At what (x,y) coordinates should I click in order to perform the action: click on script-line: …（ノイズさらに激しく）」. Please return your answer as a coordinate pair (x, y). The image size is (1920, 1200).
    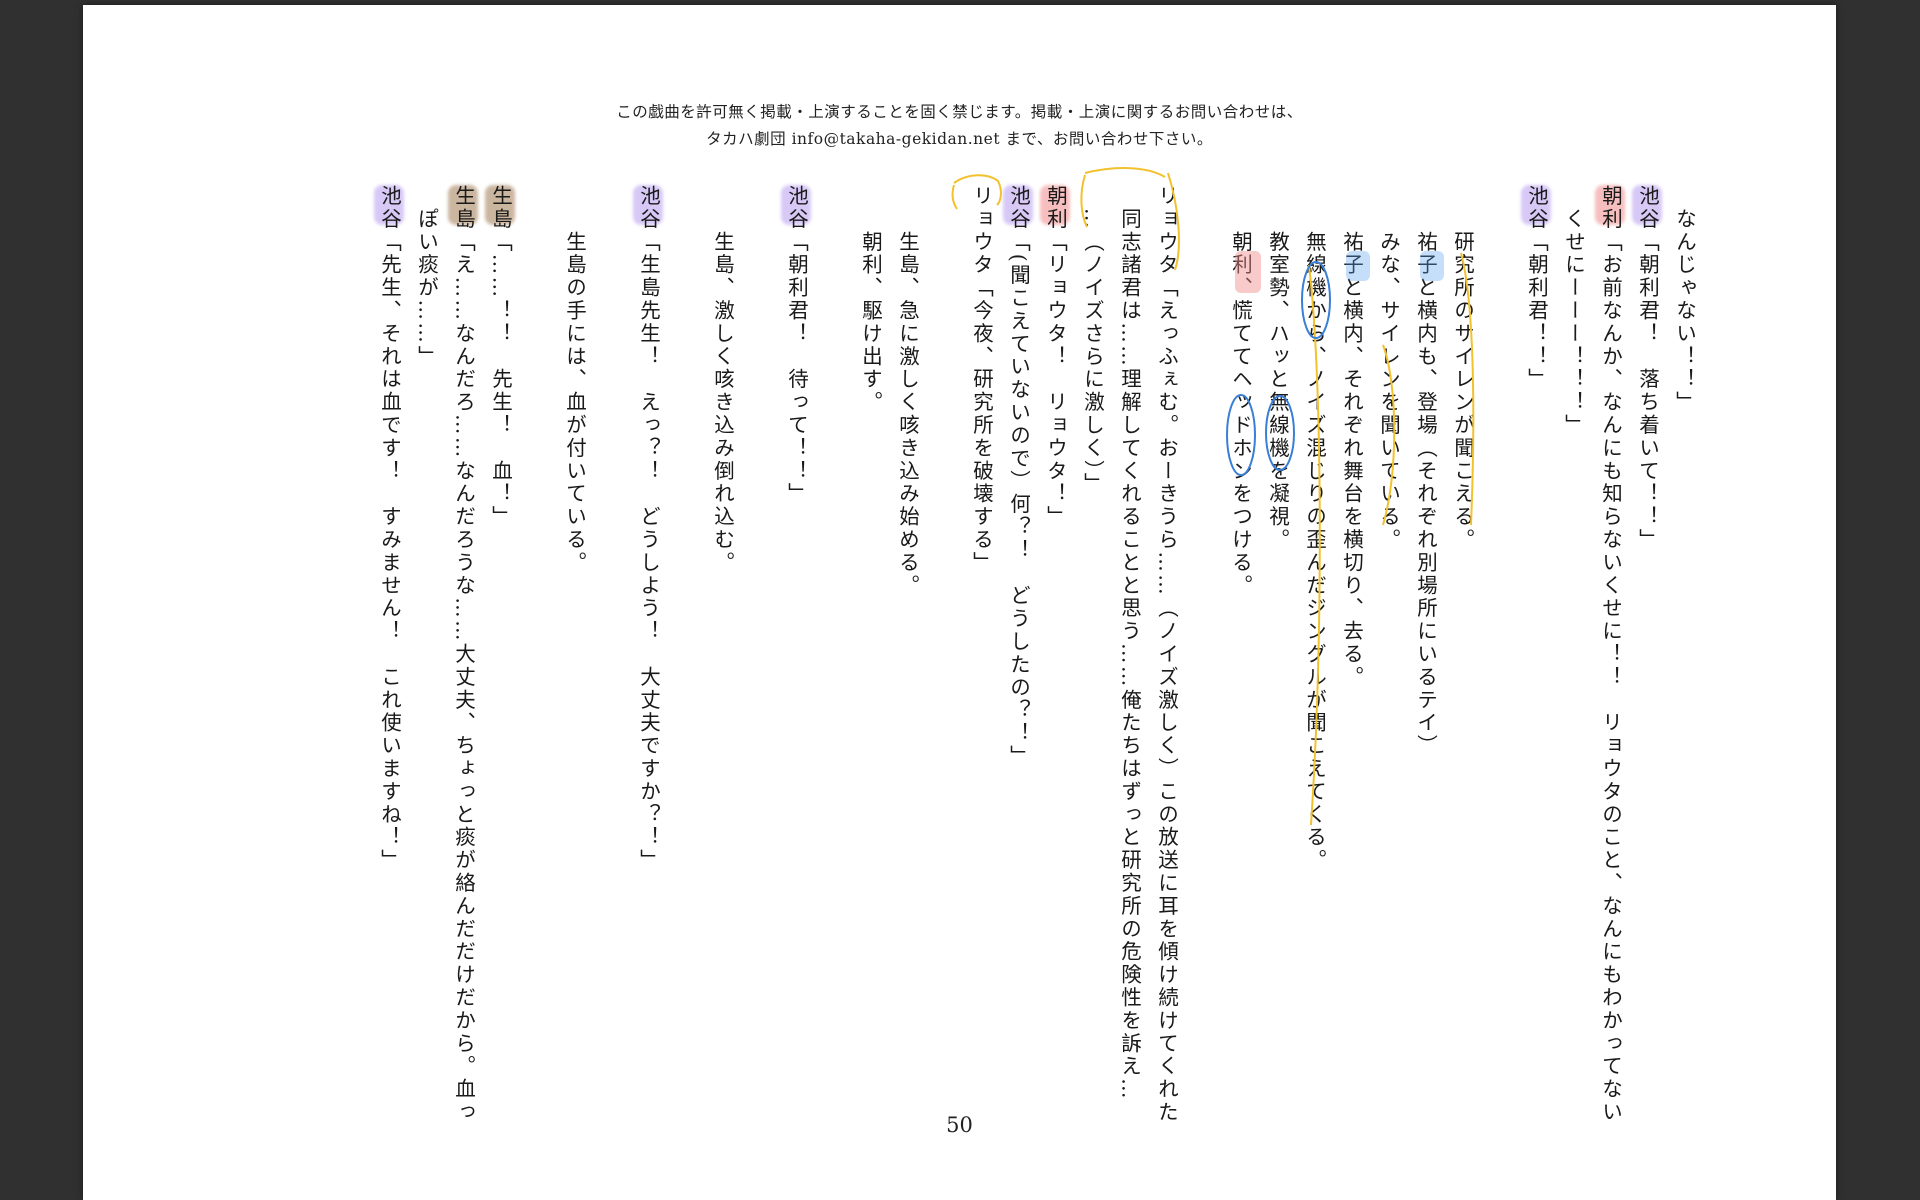
    Looking at the image, I should click on (1092, 340).